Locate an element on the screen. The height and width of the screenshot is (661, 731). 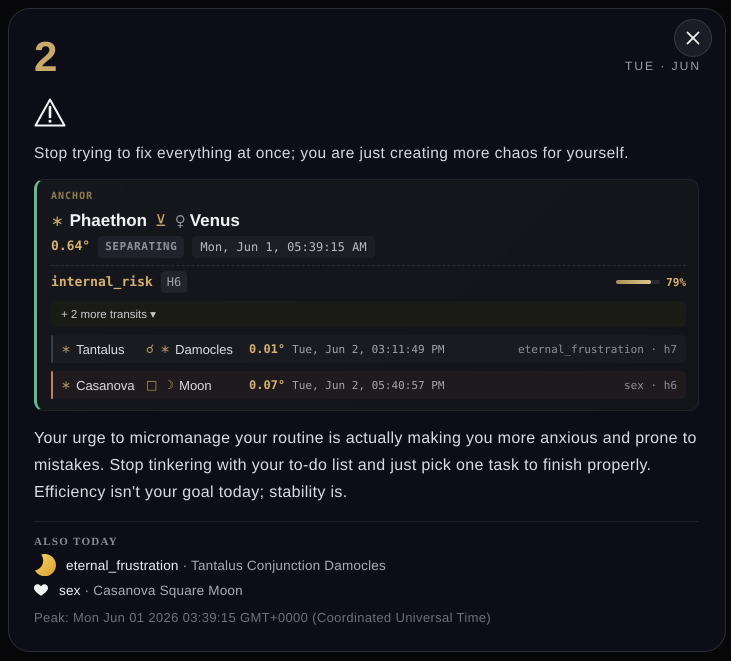
moon-icon is located at coordinates (45, 565).